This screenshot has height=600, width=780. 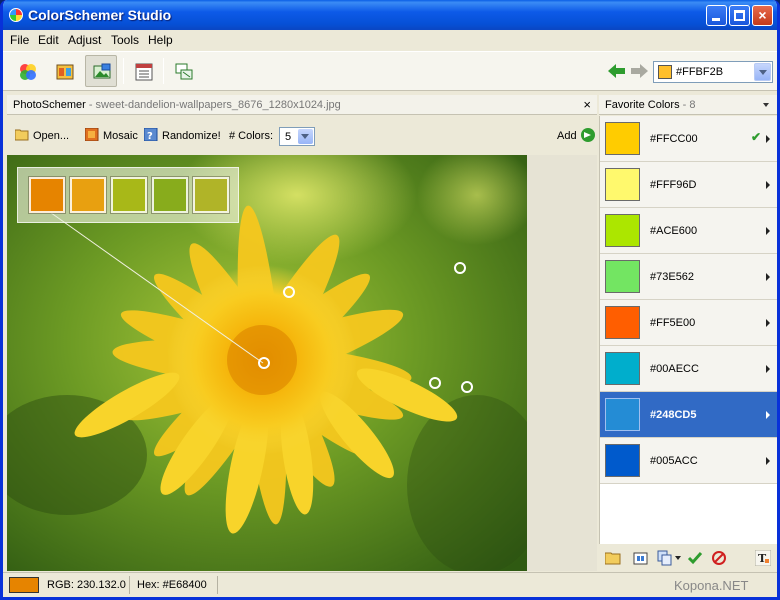 I want to click on menu-file: File, so click(x=19, y=40).